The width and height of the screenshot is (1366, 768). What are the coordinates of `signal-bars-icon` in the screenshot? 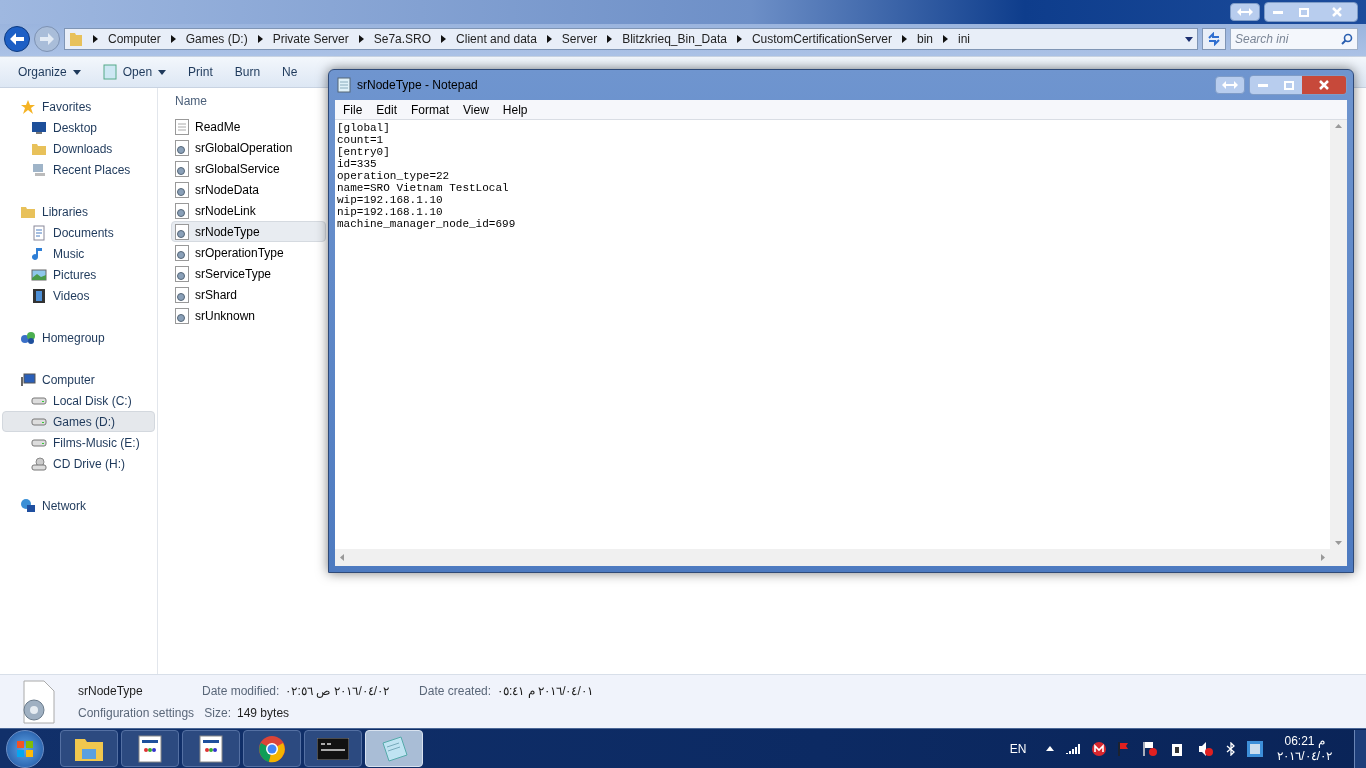 It's located at (1073, 748).